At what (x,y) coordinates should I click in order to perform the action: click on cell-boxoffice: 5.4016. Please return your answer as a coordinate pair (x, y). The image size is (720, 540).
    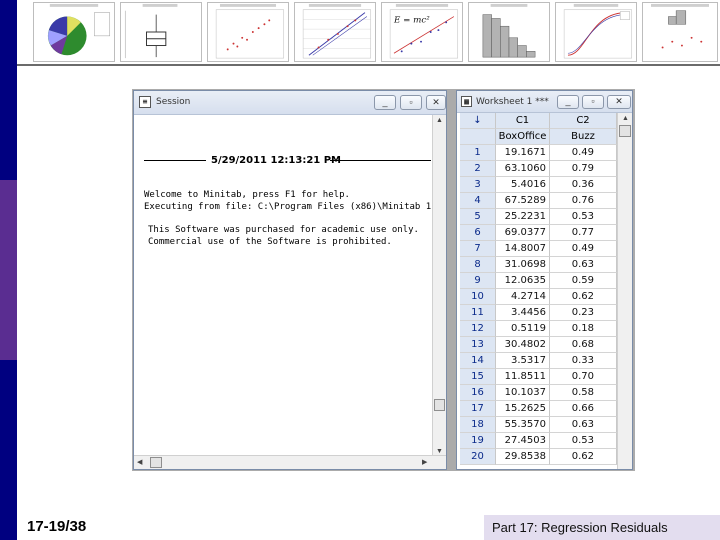
    Looking at the image, I should click on (523, 185).